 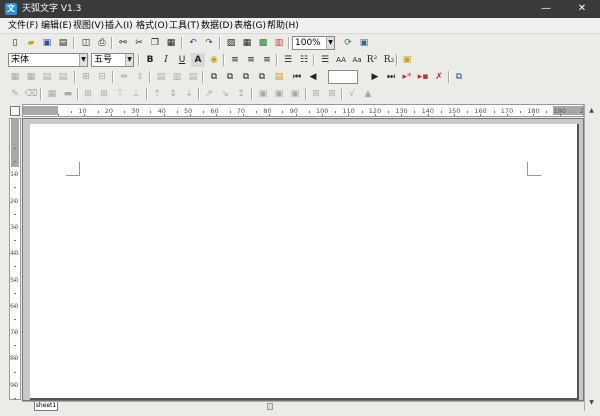 I want to click on order-icon: ⧉, so click(x=262, y=77).